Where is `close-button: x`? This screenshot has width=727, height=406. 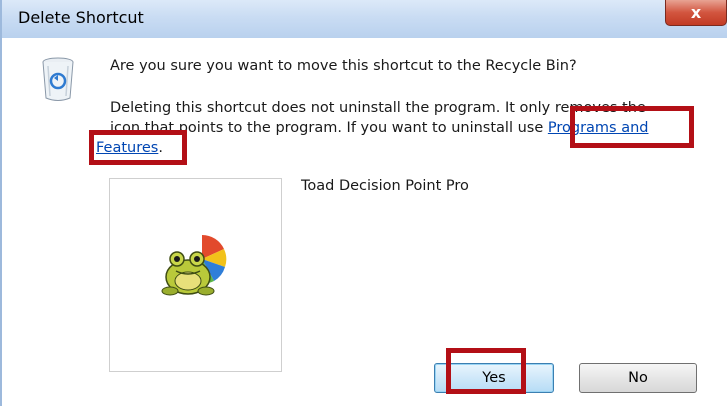
close-button: x is located at coordinates (696, 13).